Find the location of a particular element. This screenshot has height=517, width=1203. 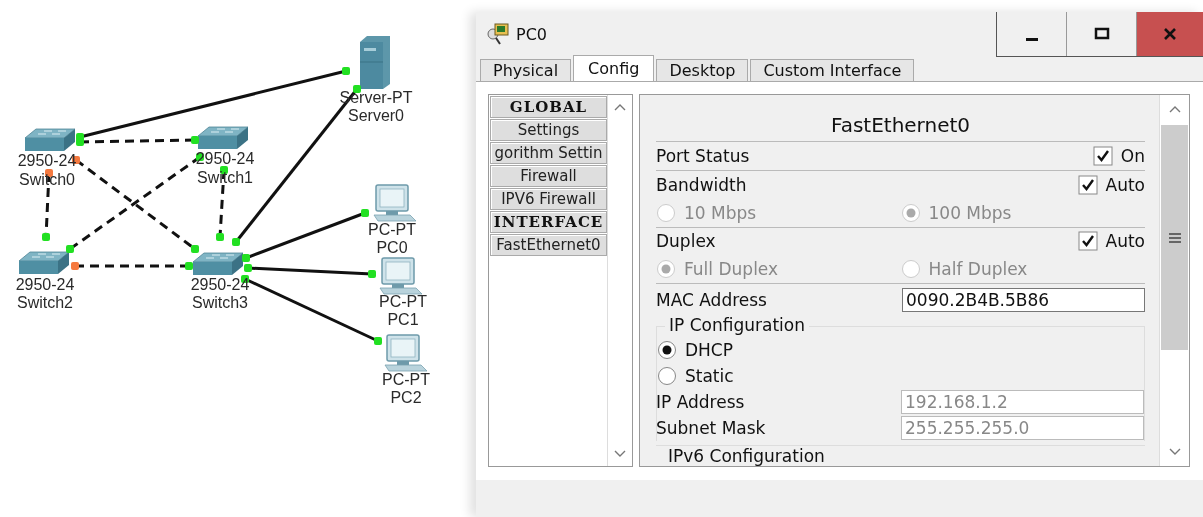

field-label: Subnet Mask is located at coordinates (711, 428).